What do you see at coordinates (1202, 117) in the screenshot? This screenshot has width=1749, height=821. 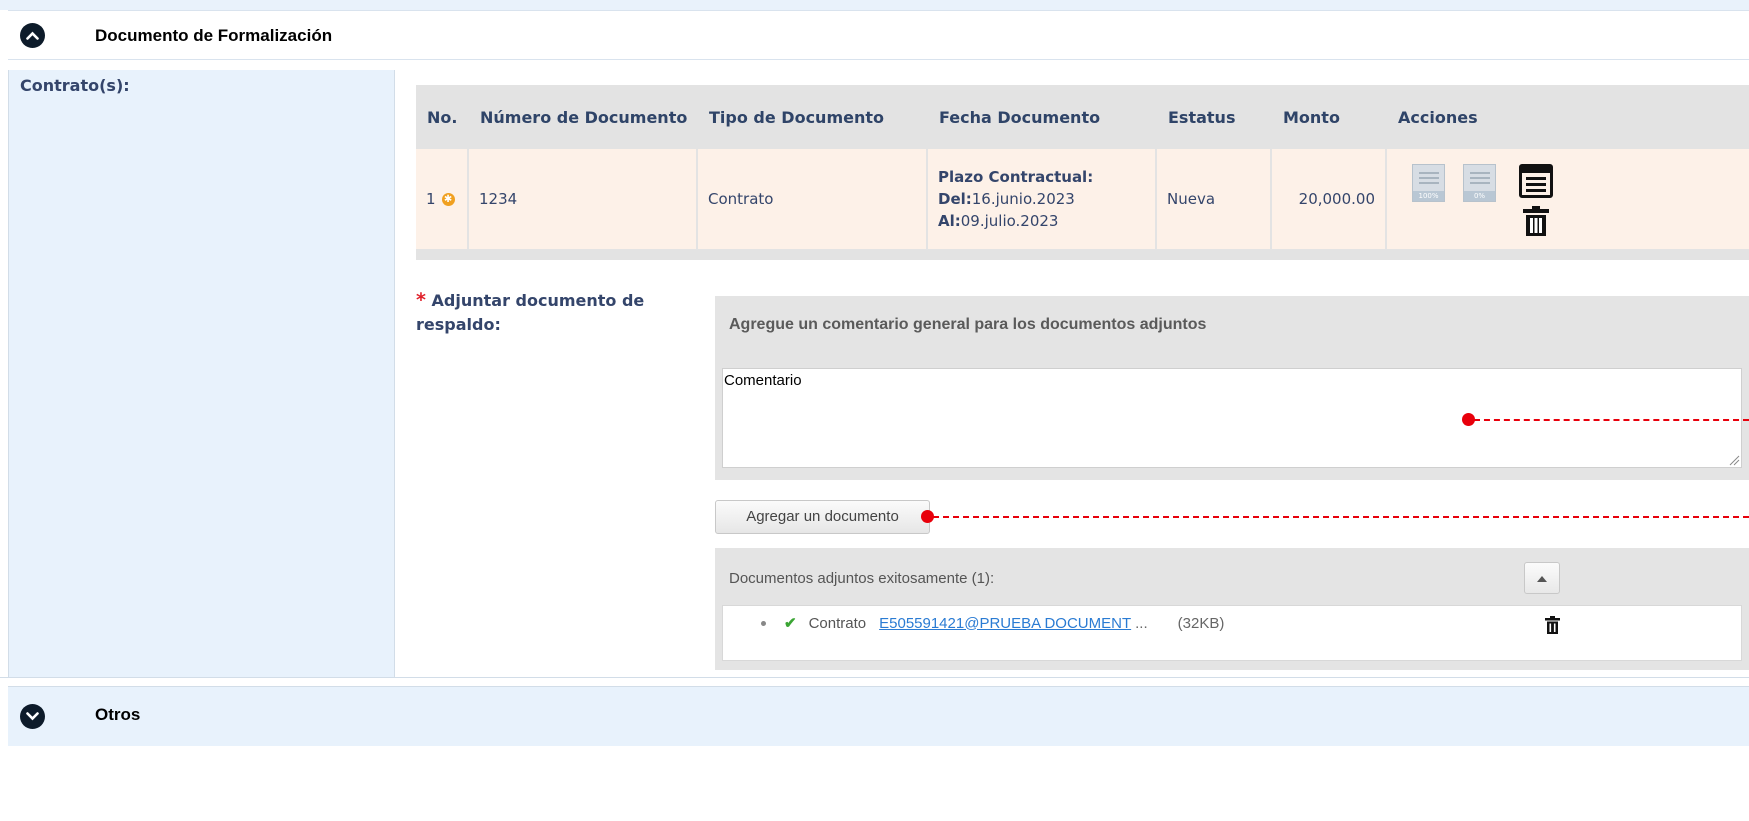 I see `header-estatus: Estatus` at bounding box center [1202, 117].